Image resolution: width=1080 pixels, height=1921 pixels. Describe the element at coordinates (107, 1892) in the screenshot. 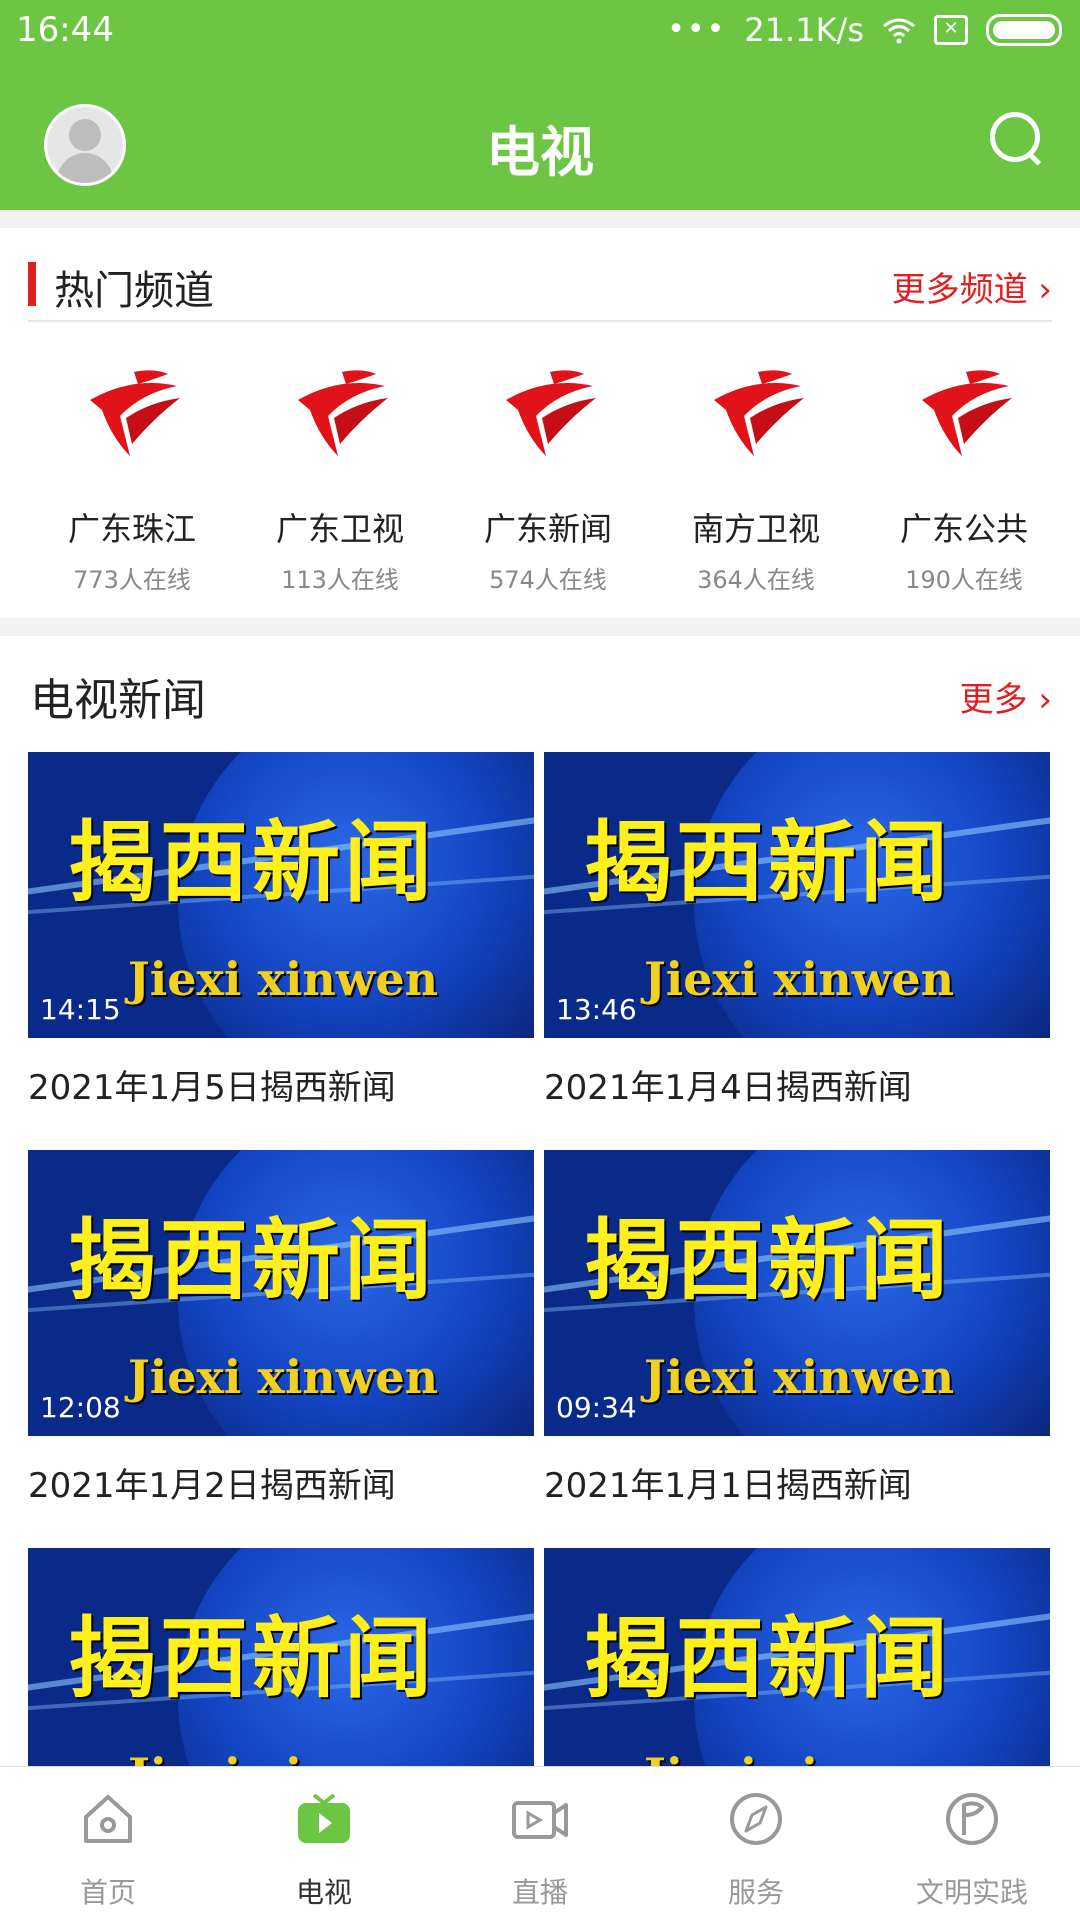

I see `tab-home-label: 首页` at that location.